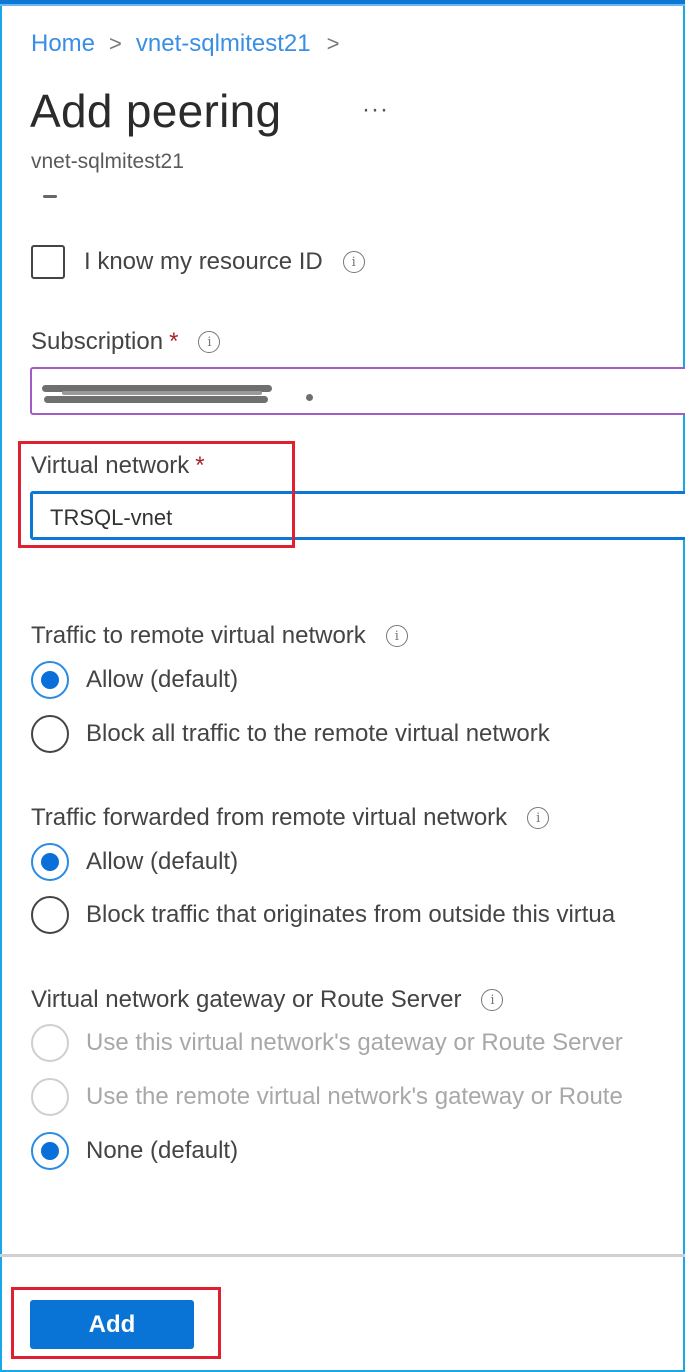 The width and height of the screenshot is (685, 1372). What do you see at coordinates (110, 465) in the screenshot?
I see `virtual-network-label-text: Virtual network` at bounding box center [110, 465].